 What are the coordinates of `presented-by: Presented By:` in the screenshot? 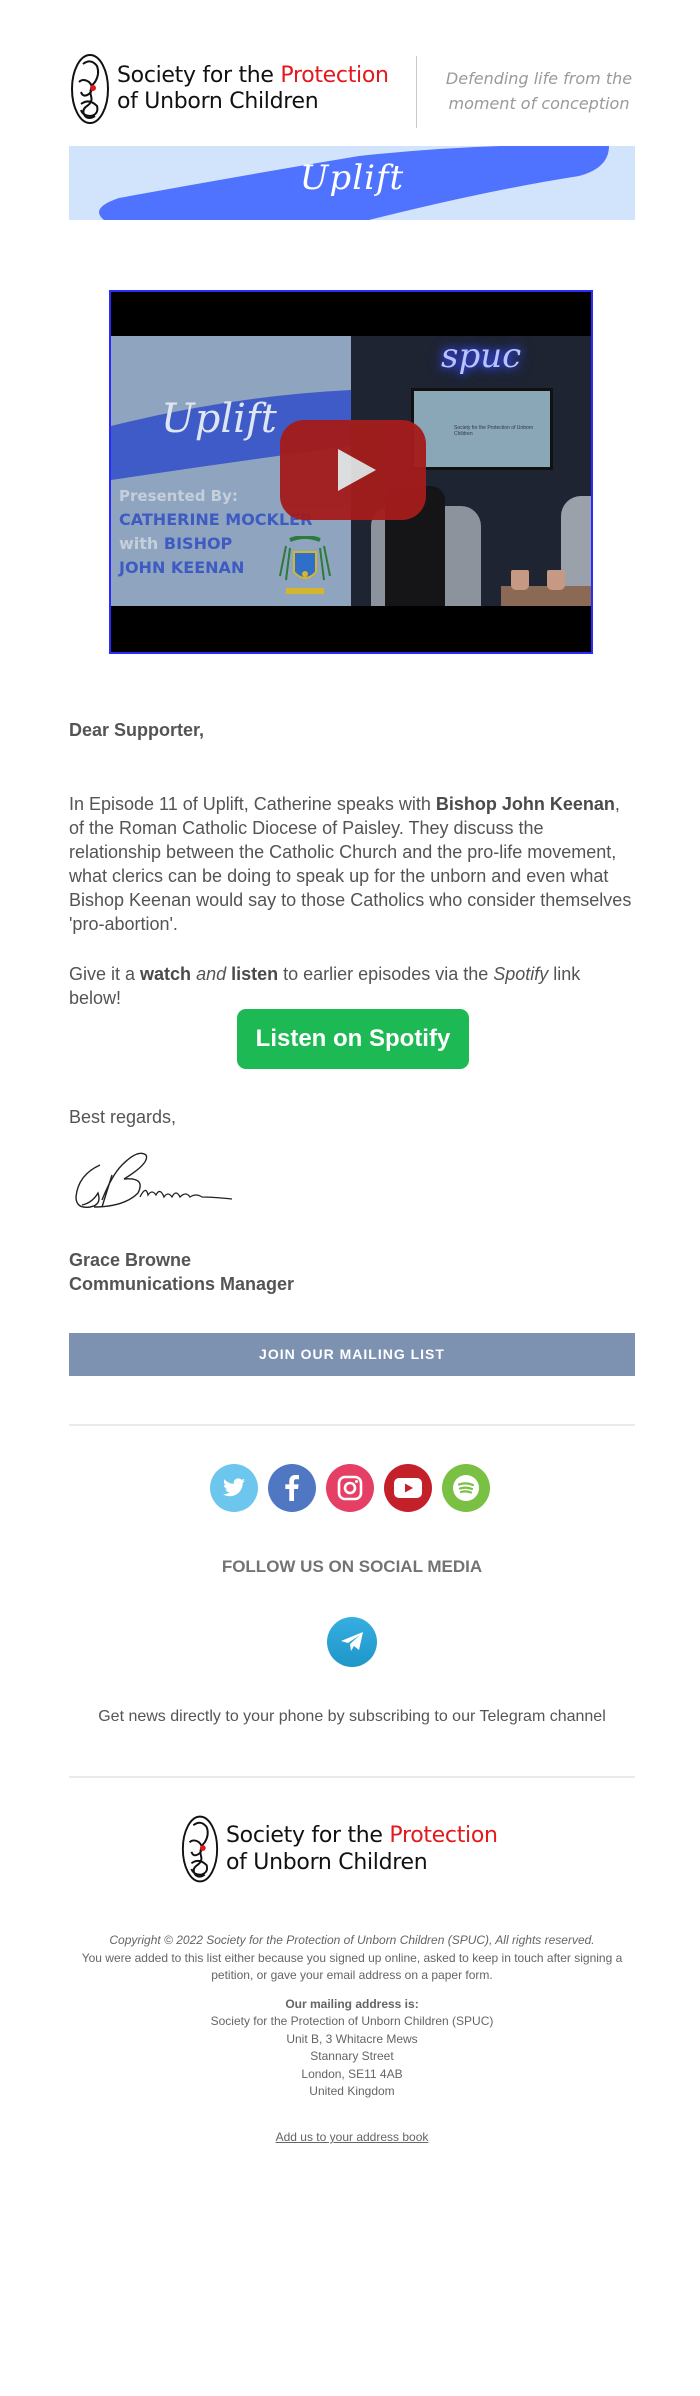 It's located at (178, 496).